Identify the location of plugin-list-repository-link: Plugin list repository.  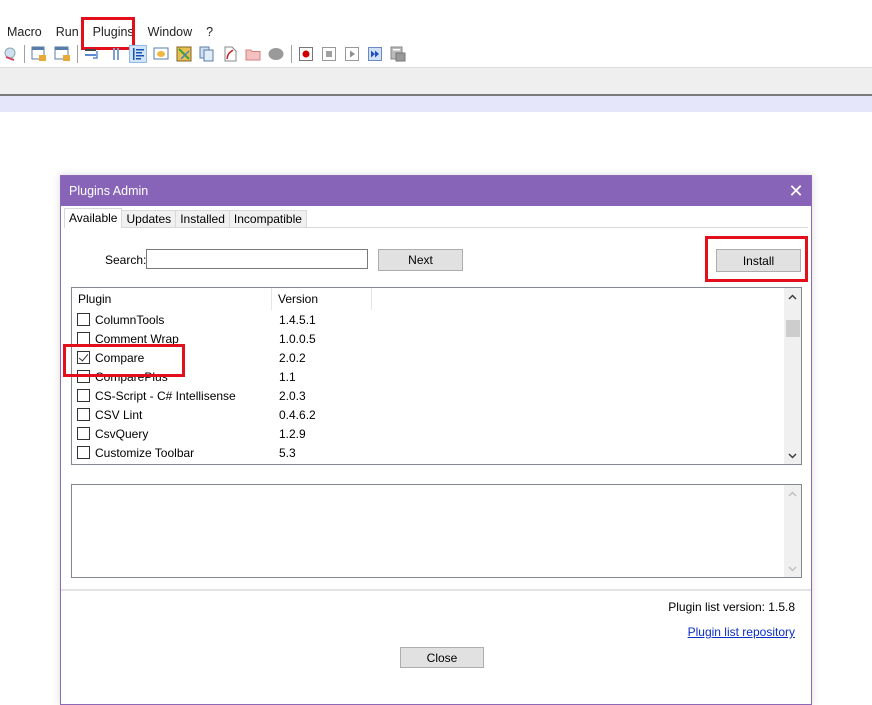
(741, 632).